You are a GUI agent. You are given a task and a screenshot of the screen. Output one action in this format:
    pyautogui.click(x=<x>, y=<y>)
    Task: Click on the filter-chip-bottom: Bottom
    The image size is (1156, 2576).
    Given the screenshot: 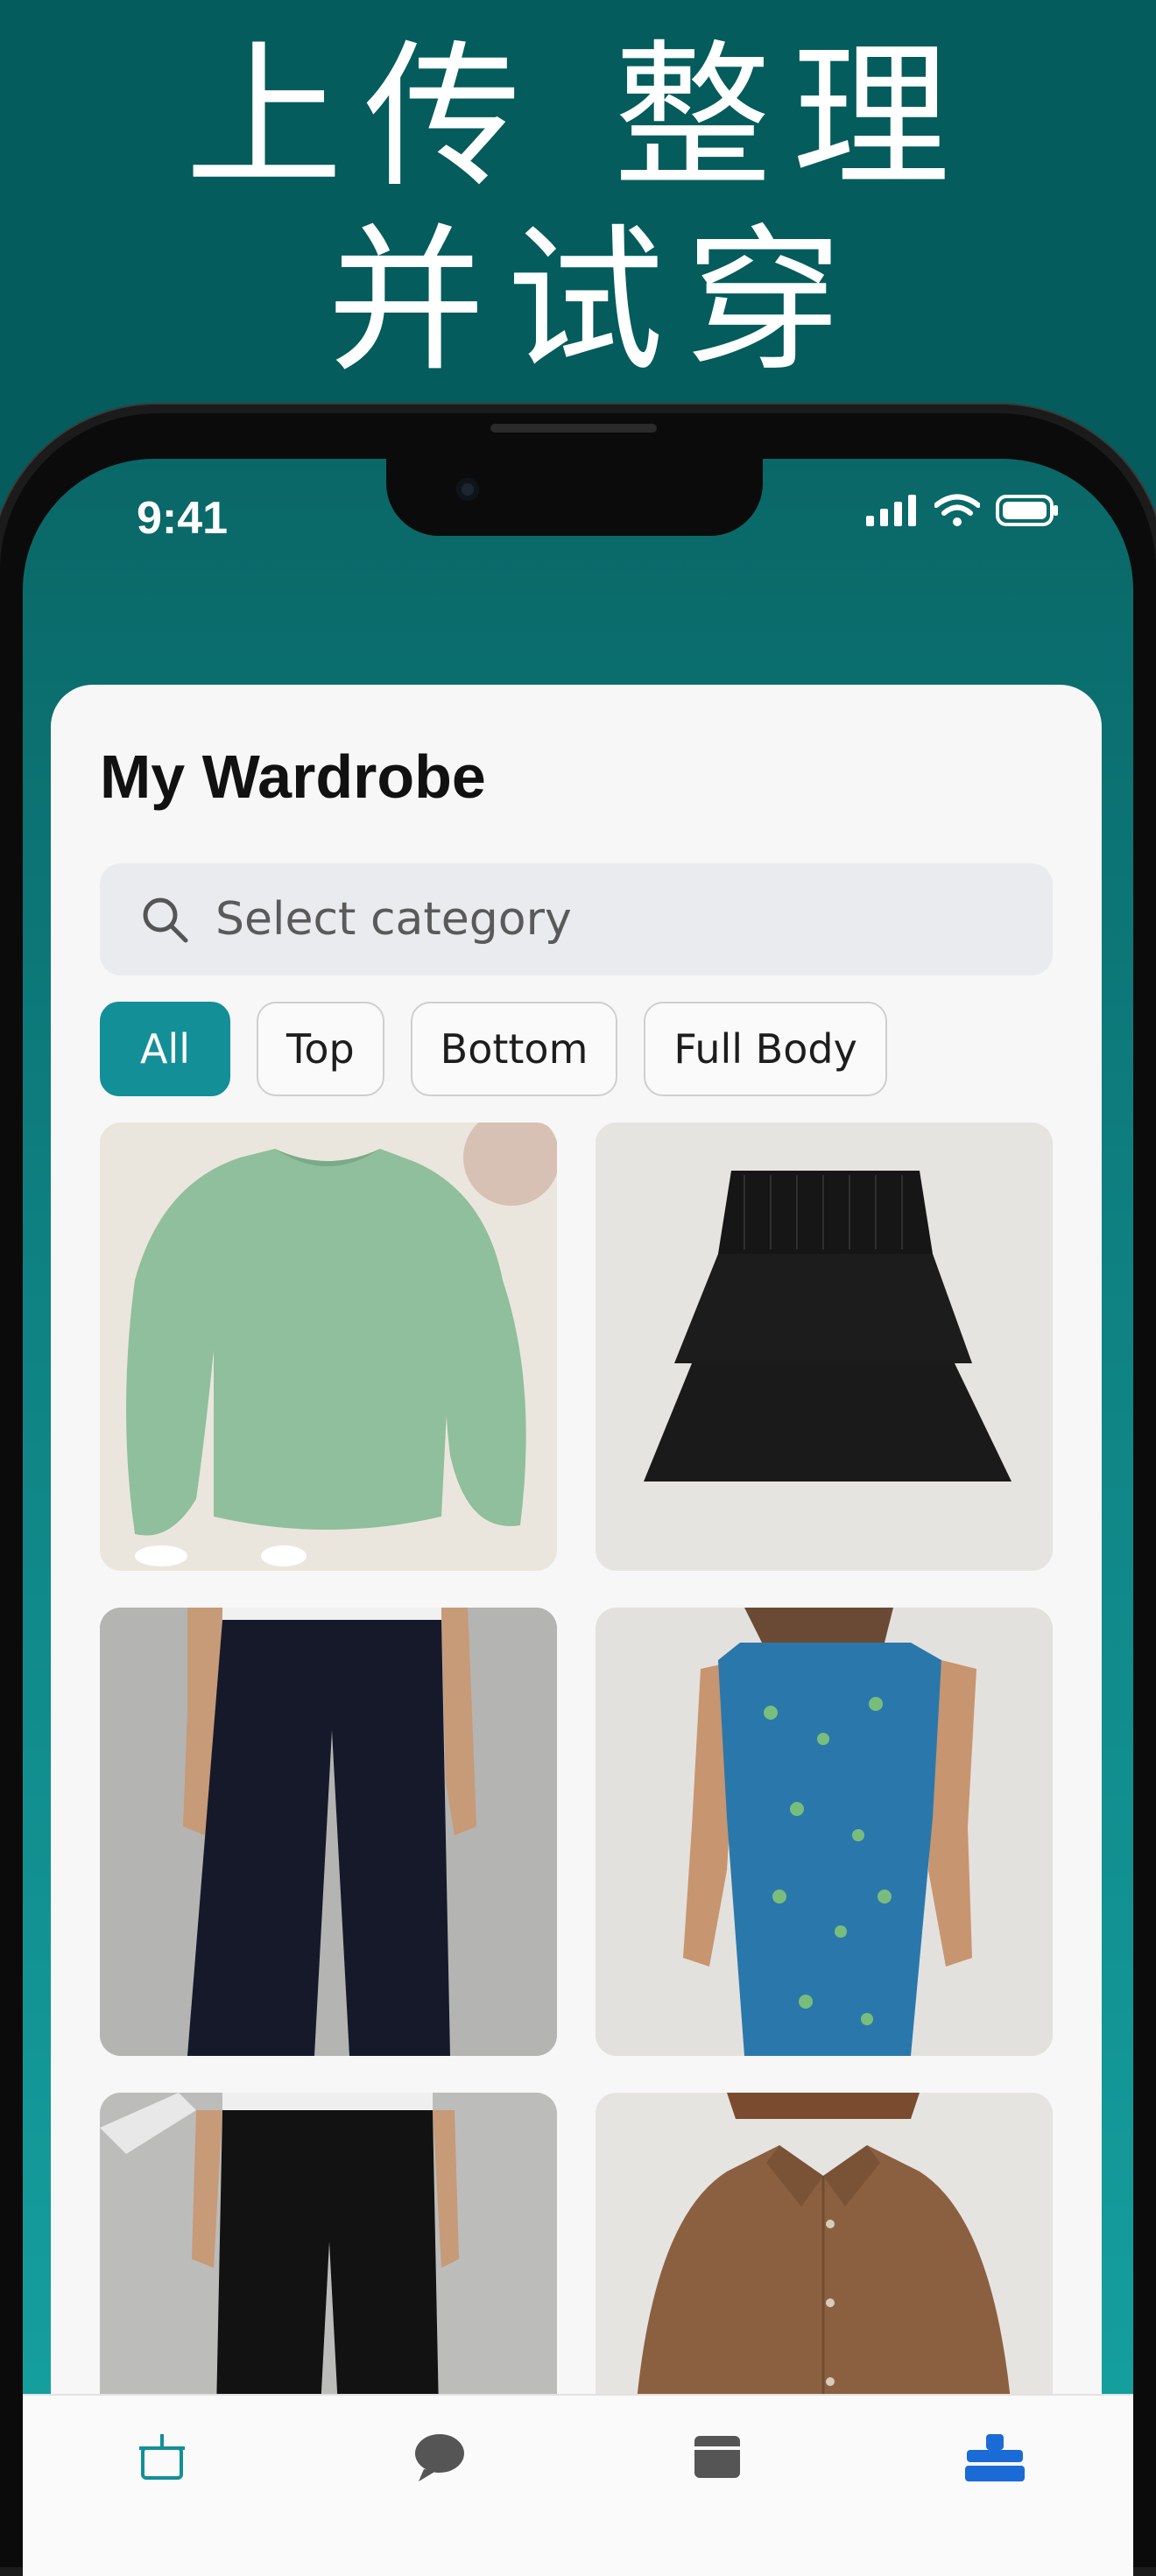 What is the action you would take?
    pyautogui.click(x=514, y=1049)
    